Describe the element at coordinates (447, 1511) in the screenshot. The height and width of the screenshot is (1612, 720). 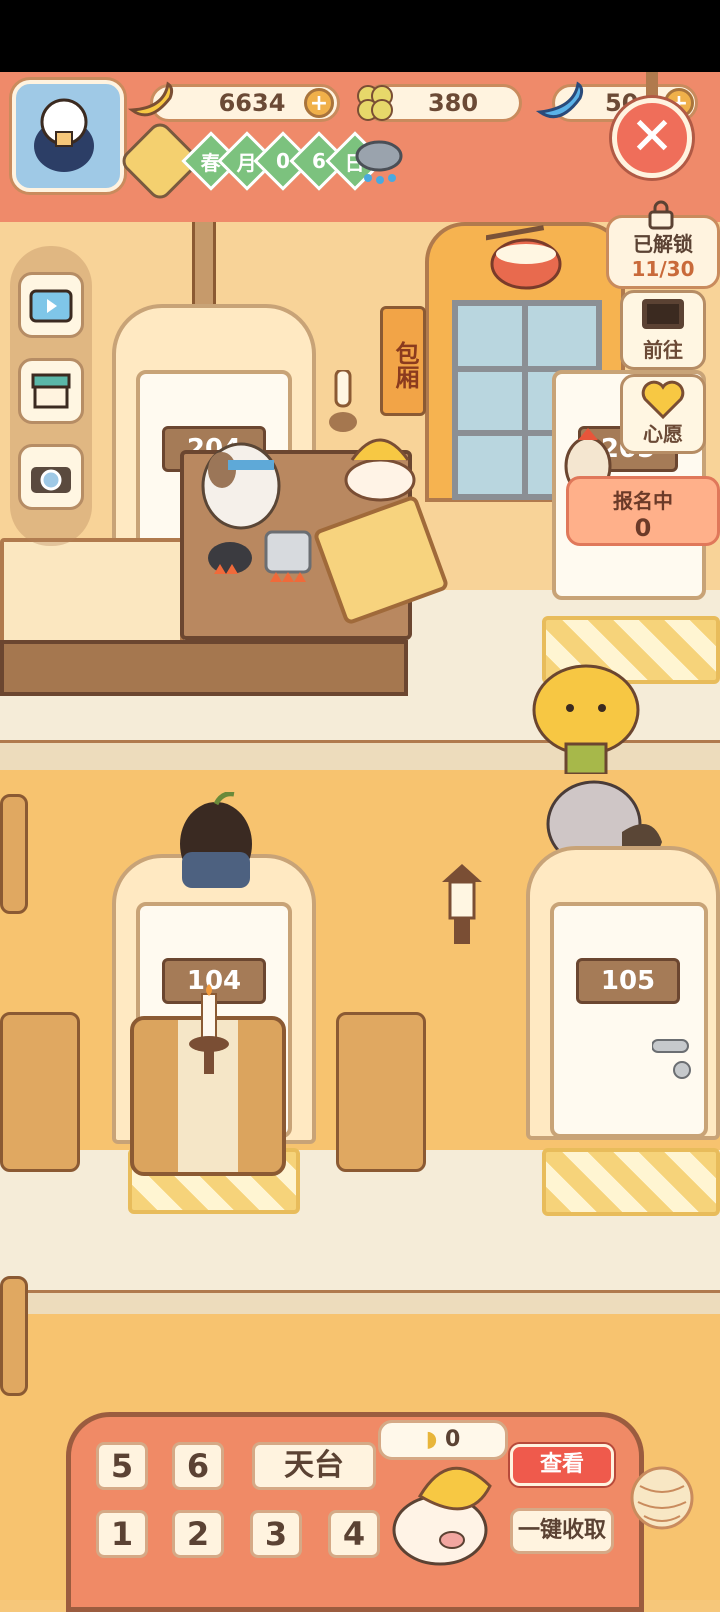
I see `piggy-bank-icon` at that location.